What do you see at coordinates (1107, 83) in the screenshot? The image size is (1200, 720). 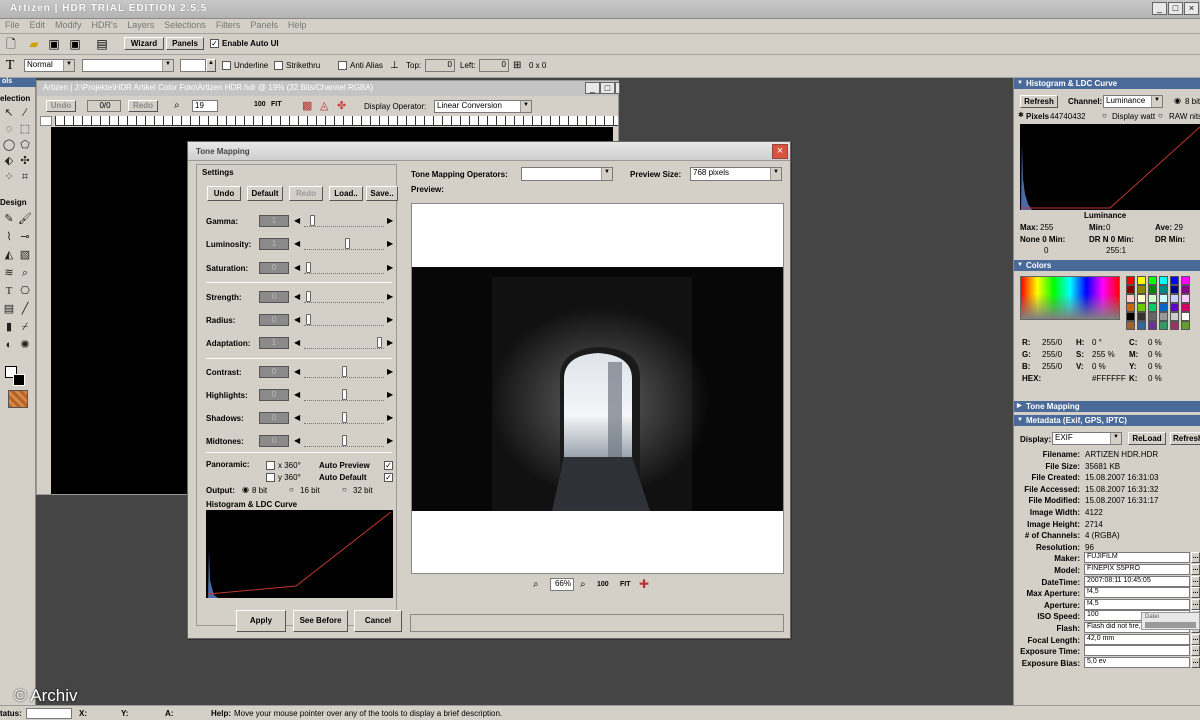 I see `histogram-panel-header: Histogram & LDC Curve` at bounding box center [1107, 83].